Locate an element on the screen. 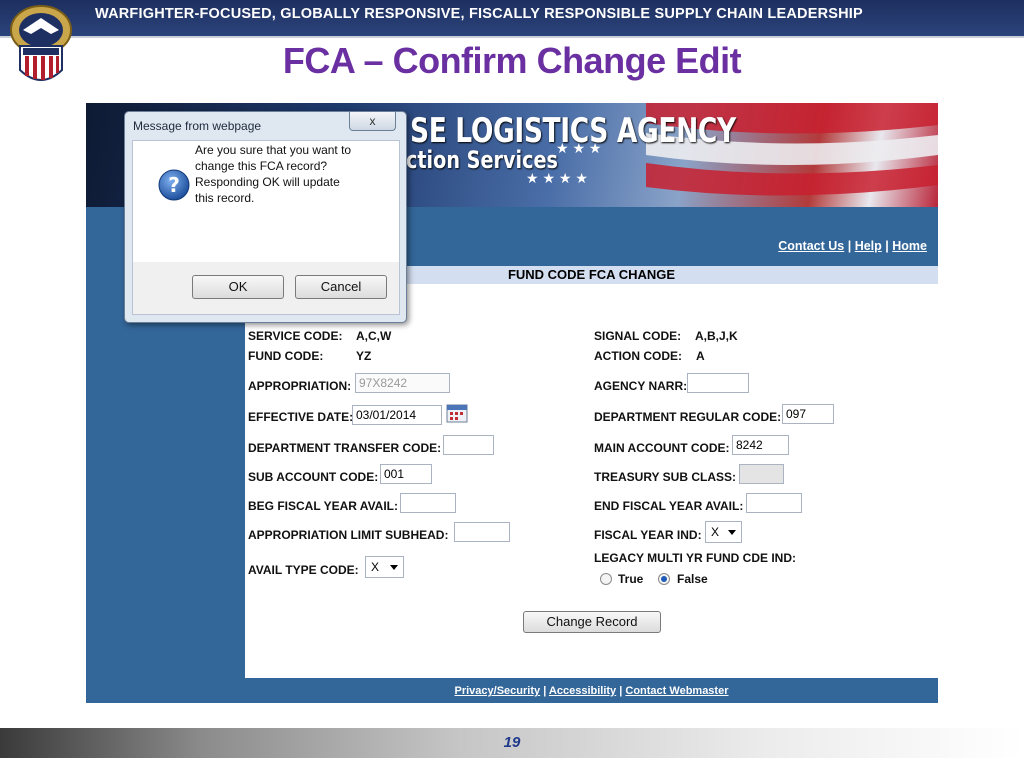 The height and width of the screenshot is (768, 1024). fund-code-value: YZ is located at coordinates (364, 356).